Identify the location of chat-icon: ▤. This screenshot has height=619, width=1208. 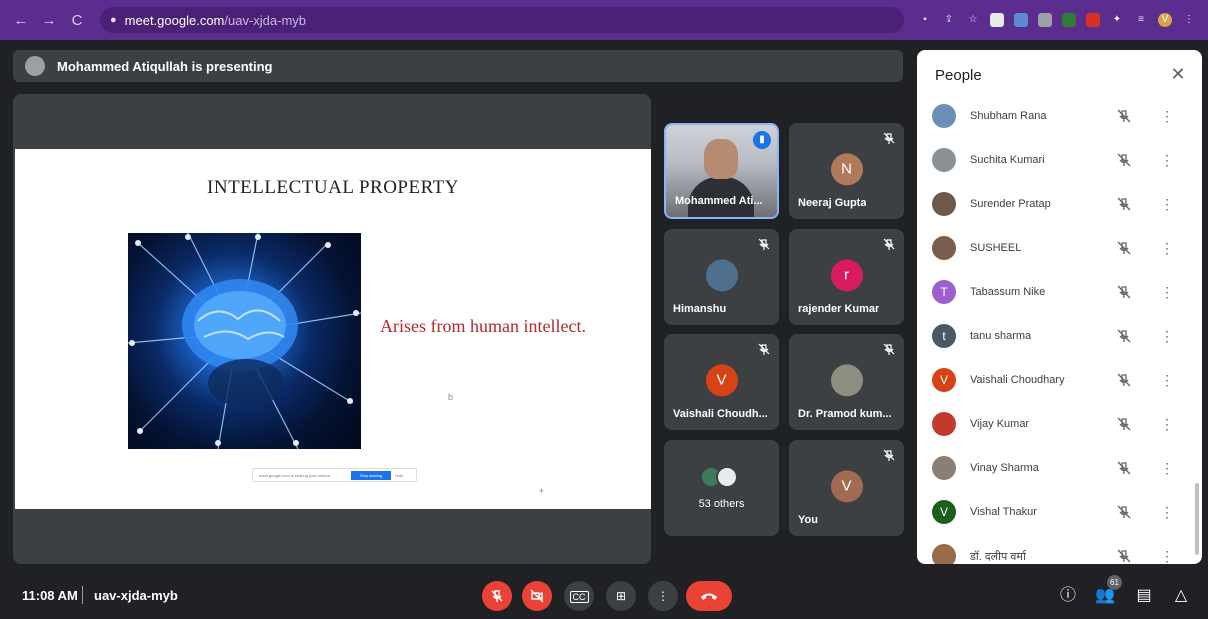
(1144, 596).